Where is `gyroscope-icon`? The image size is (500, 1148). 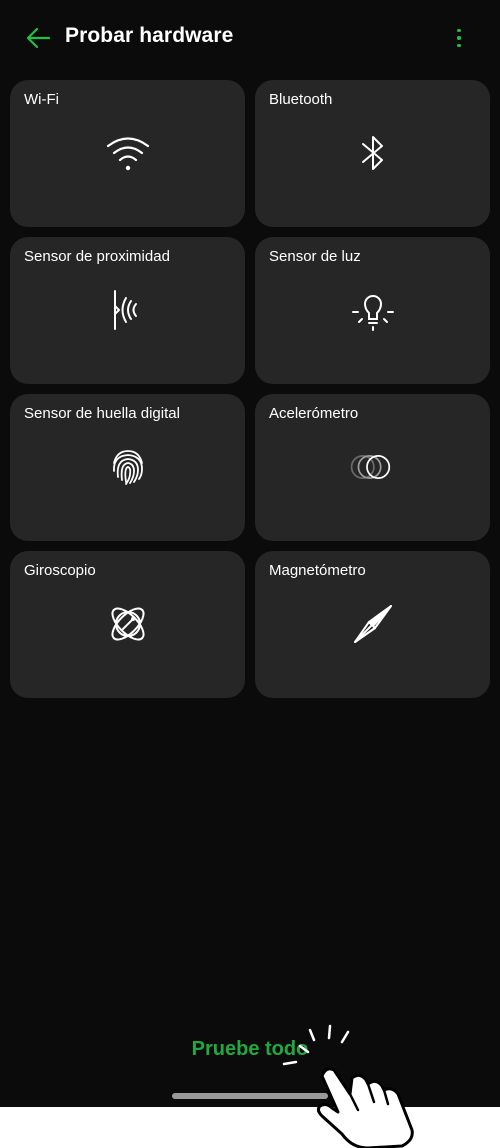 gyroscope-icon is located at coordinates (128, 624).